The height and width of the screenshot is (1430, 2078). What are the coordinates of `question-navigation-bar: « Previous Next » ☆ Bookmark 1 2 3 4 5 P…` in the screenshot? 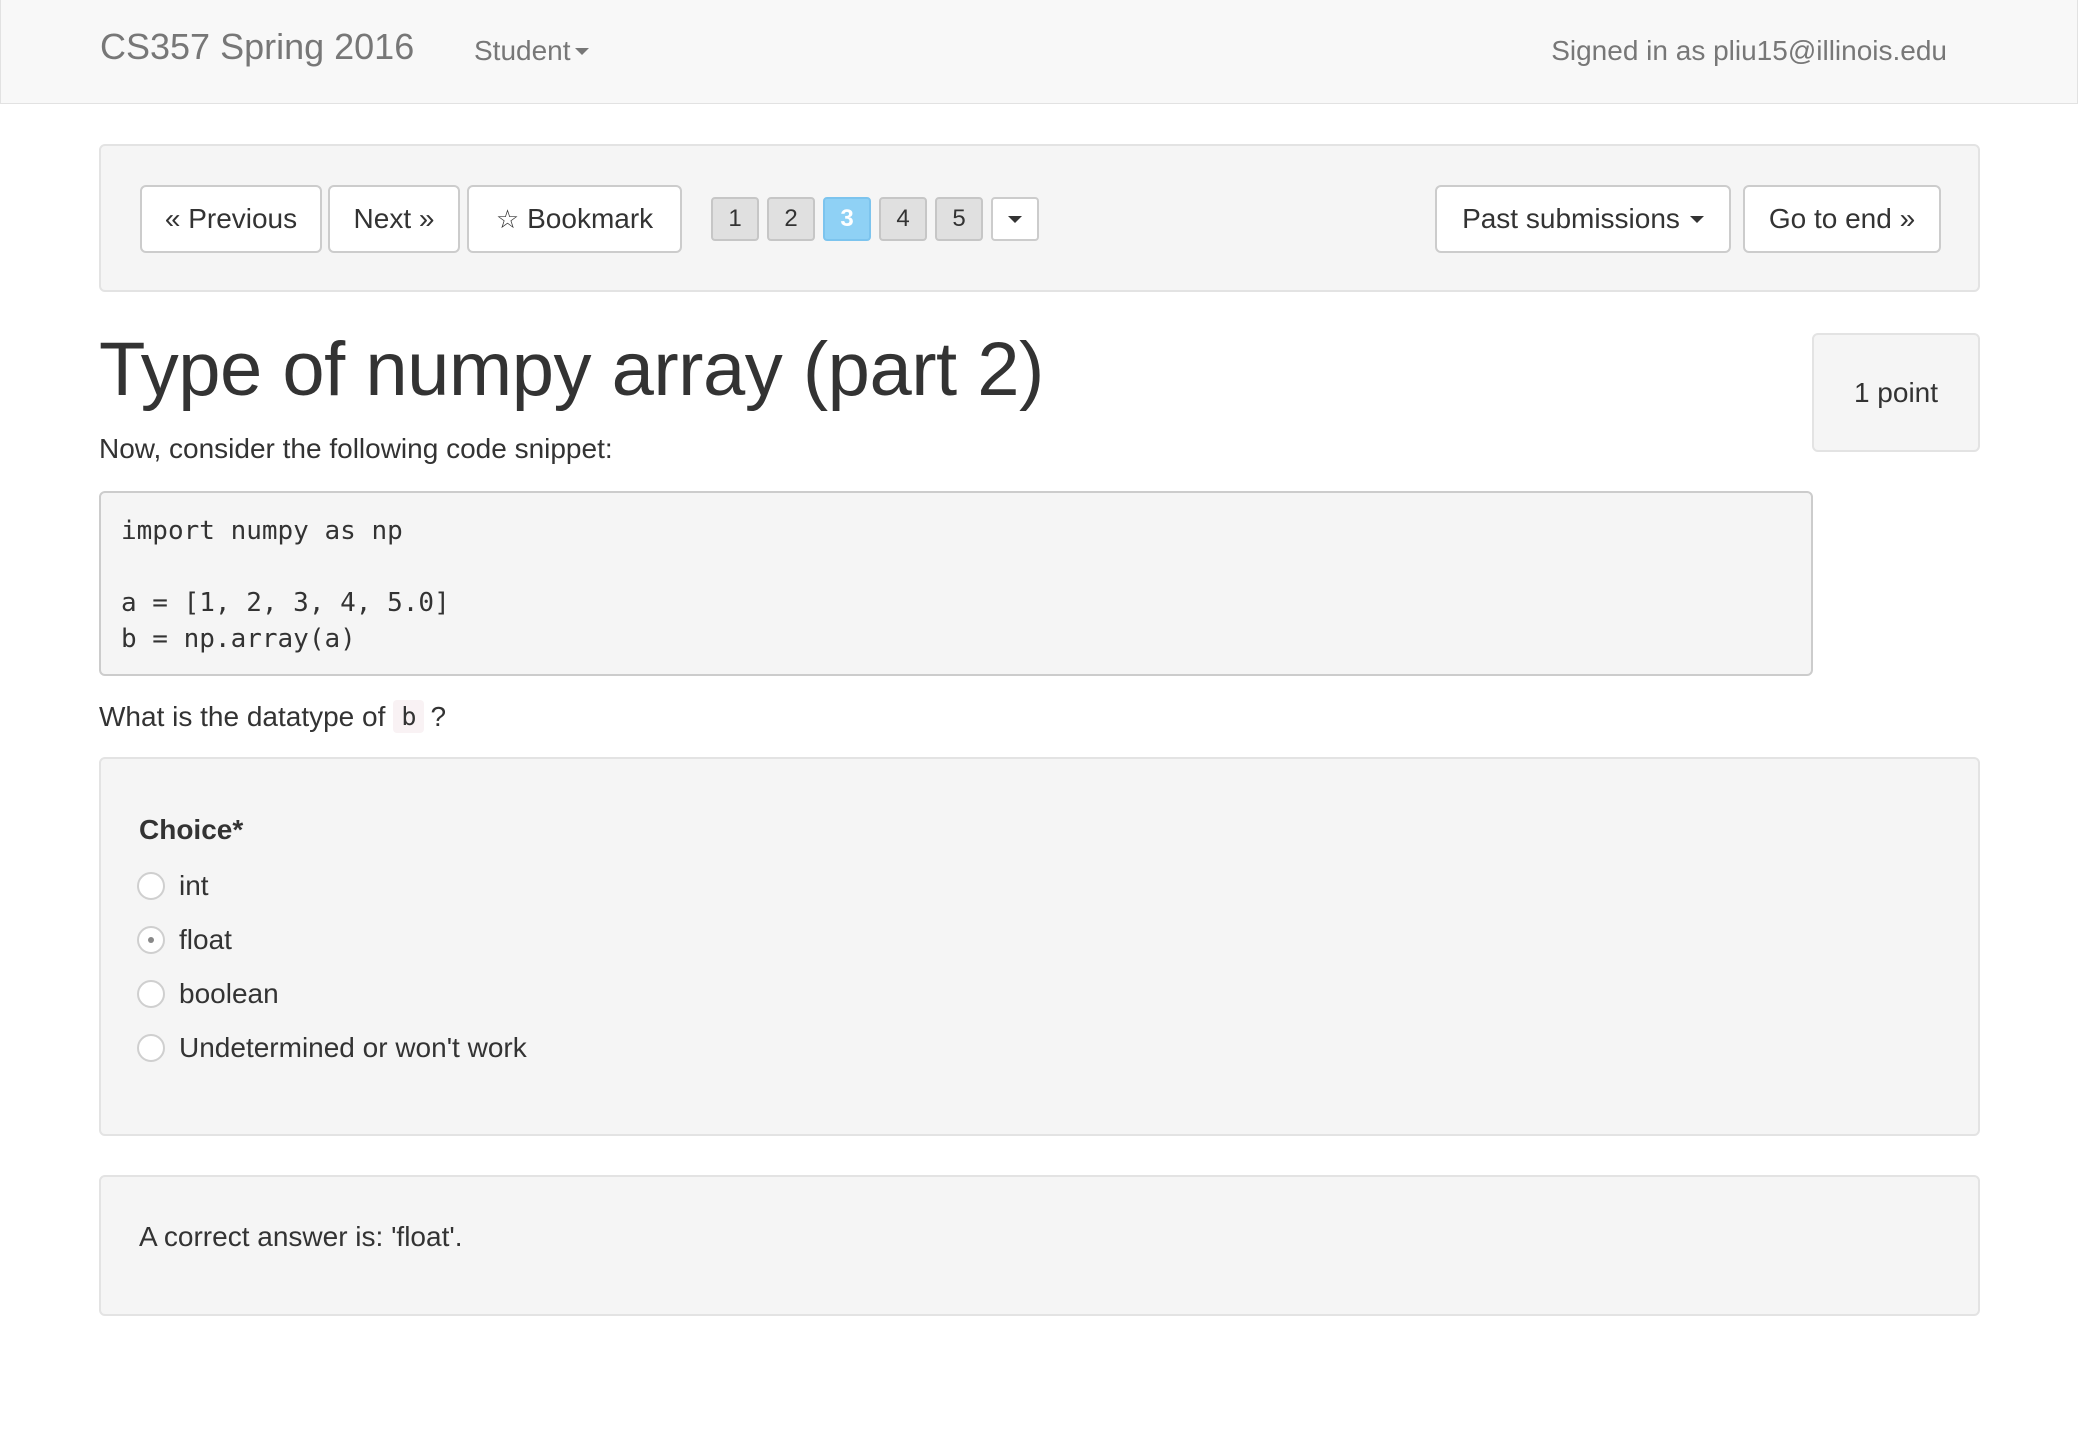 It's located at (1039, 218).